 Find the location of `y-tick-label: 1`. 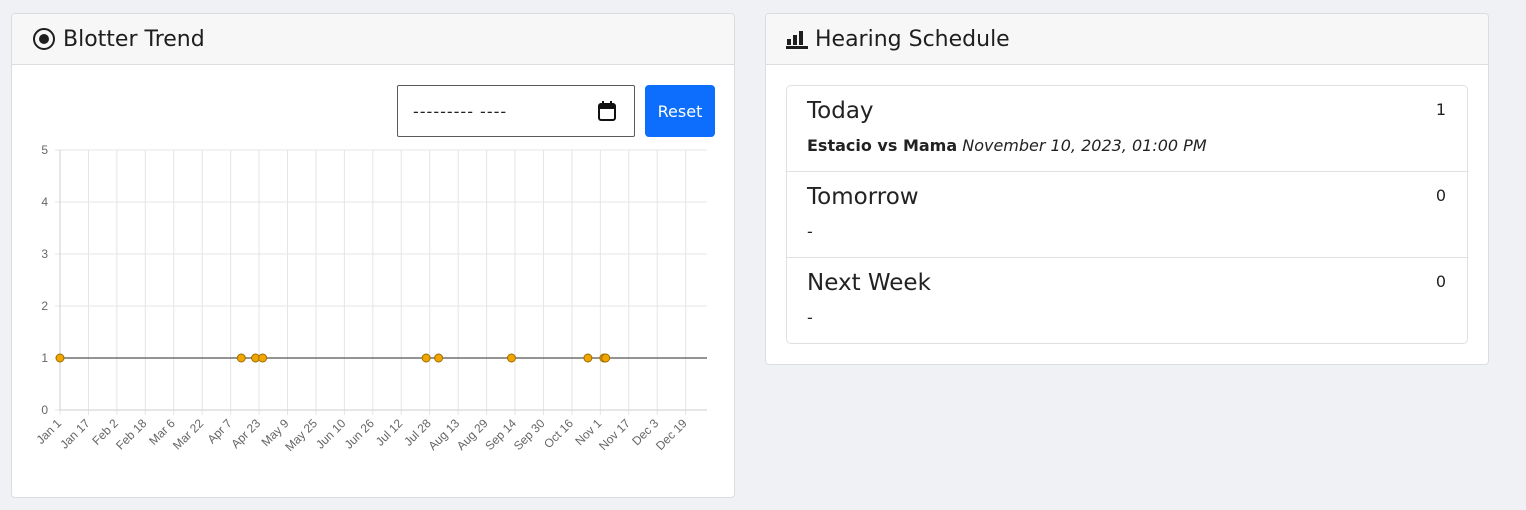

y-tick-label: 1 is located at coordinates (44, 358).